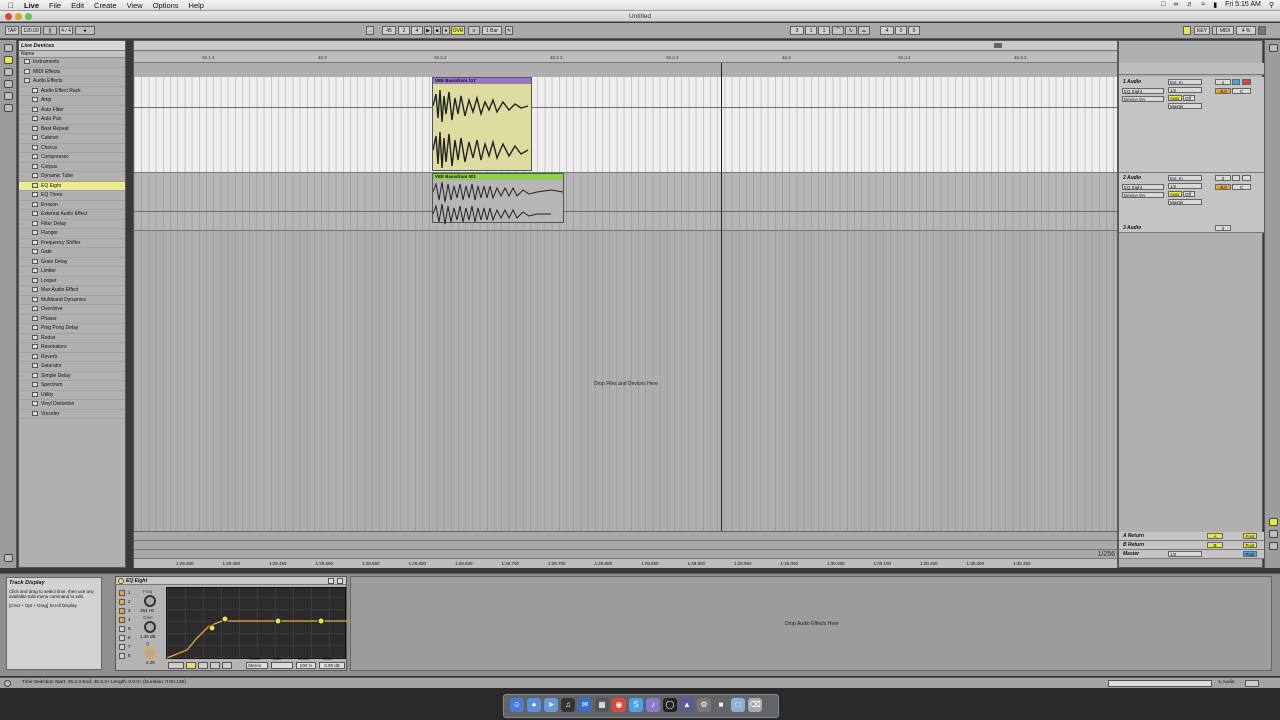 This screenshot has width=1280, height=720. Describe the element at coordinates (203, 665) in the screenshot. I see `filter-type-shelf-icon` at that location.